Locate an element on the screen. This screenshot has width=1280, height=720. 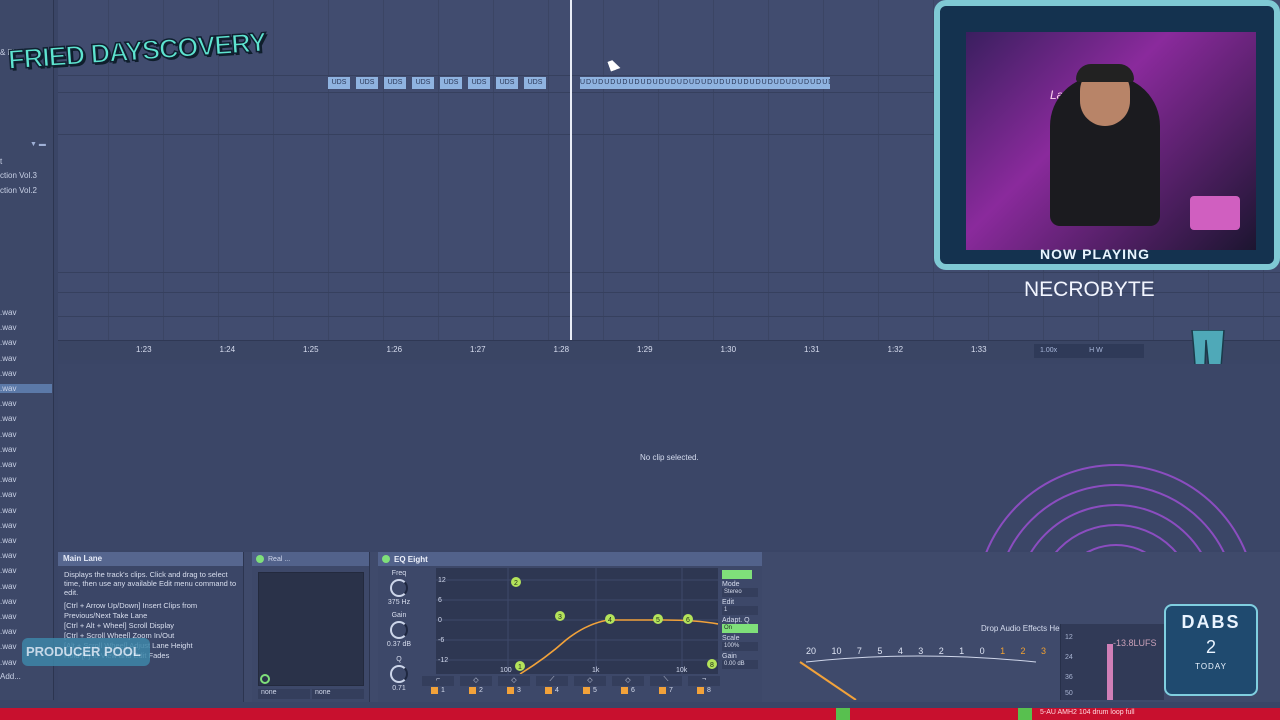
eq-power-icon is located at coordinates (386, 559).